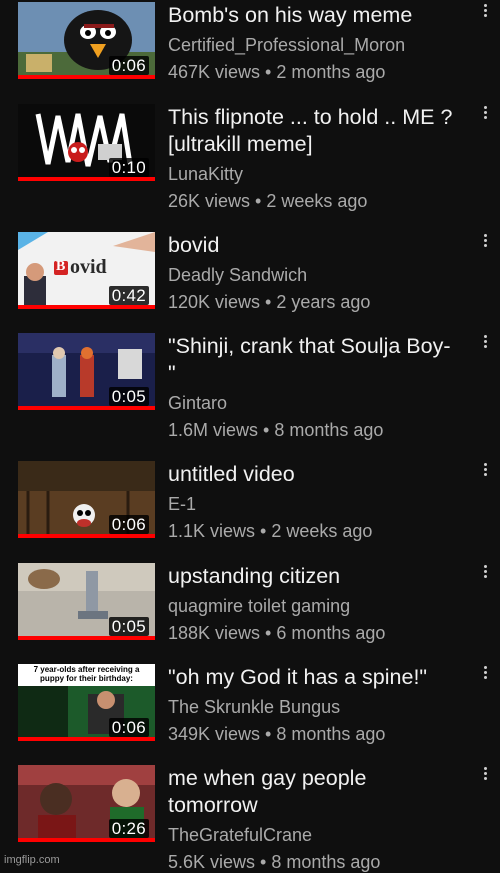 The width and height of the screenshot is (500, 873). I want to click on video-title: untitled video, so click(313, 474).